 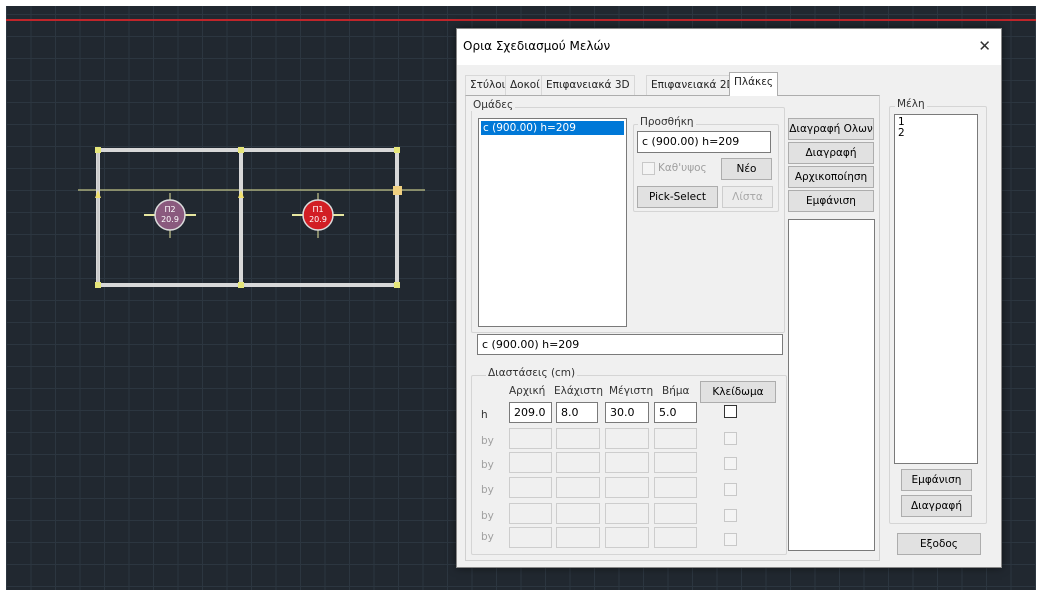 What do you see at coordinates (578, 487) in the screenshot?
I see `by3-min-input` at bounding box center [578, 487].